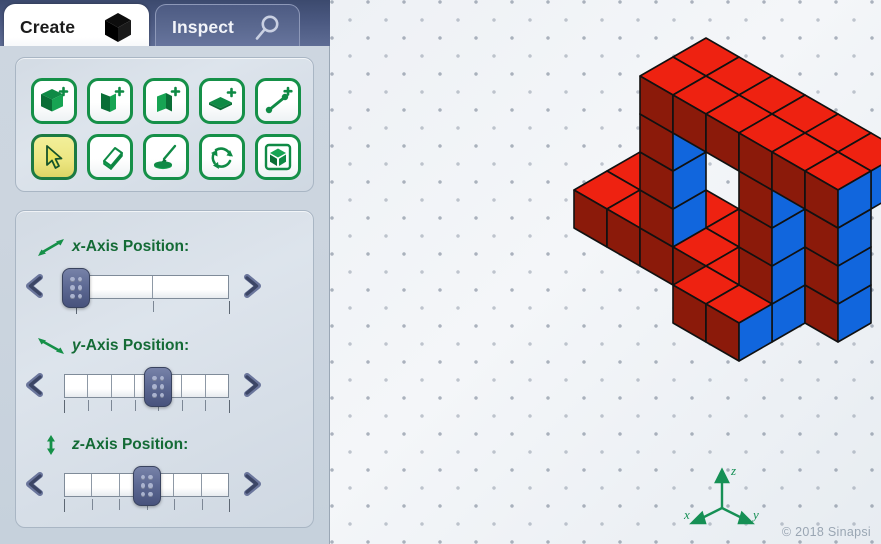  What do you see at coordinates (755, 514) in the screenshot?
I see `axis-gizmo-y-label: y` at bounding box center [755, 514].